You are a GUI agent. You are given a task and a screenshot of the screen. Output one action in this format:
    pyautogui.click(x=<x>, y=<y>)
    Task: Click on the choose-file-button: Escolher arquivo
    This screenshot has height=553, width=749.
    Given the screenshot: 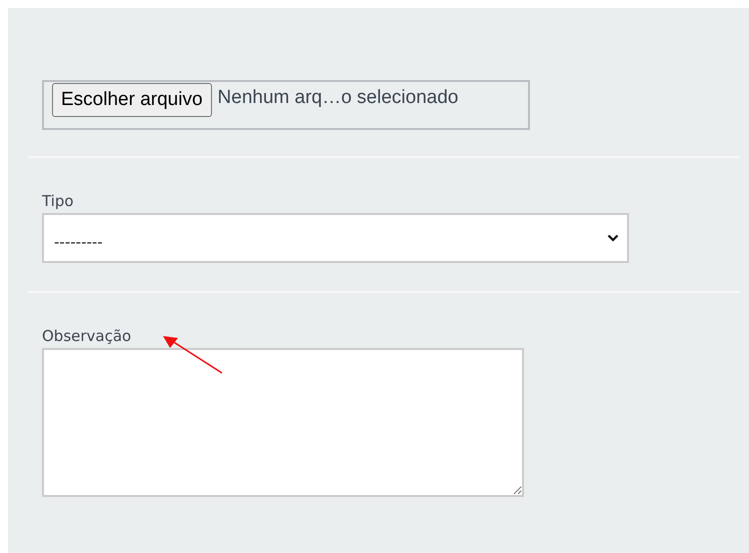 What is the action you would take?
    pyautogui.click(x=132, y=100)
    